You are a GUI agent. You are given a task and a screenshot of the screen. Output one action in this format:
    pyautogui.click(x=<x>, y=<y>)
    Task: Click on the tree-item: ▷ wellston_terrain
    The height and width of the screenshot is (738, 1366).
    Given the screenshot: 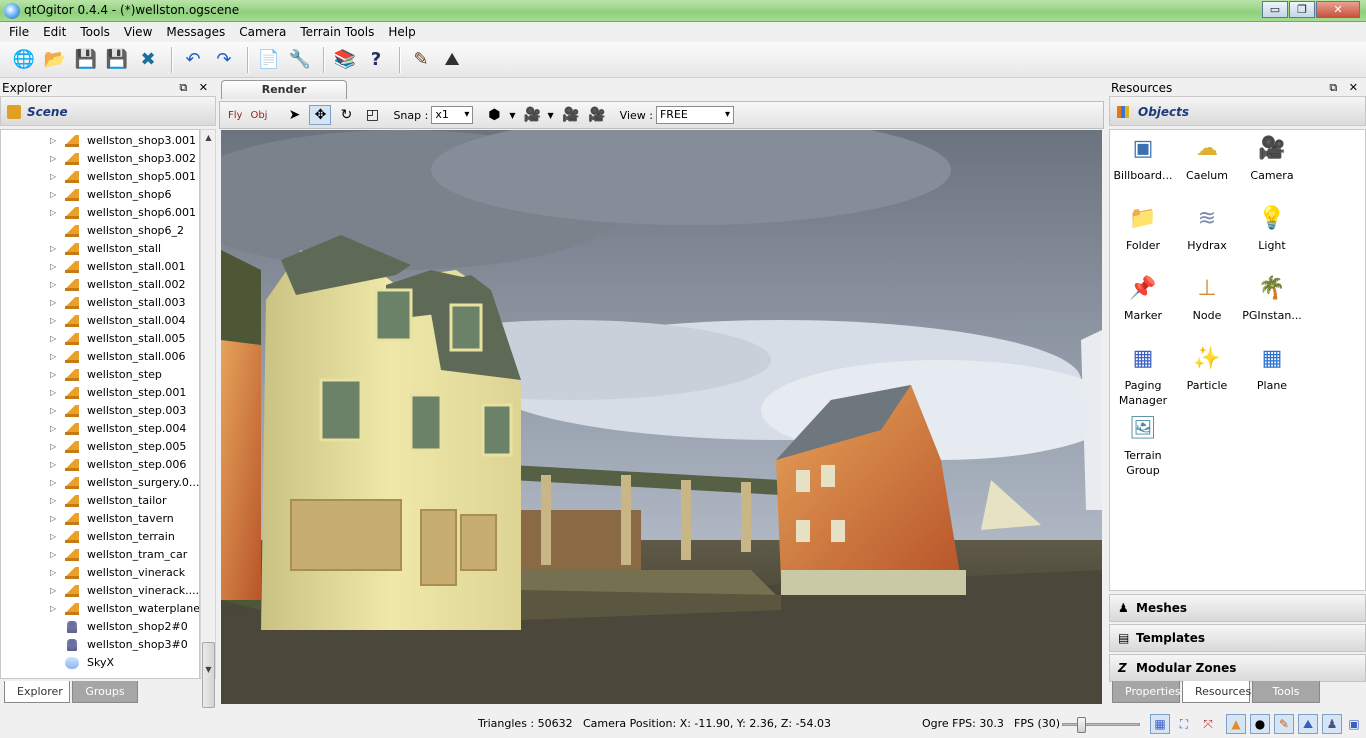 What is the action you would take?
    pyautogui.click(x=100, y=537)
    